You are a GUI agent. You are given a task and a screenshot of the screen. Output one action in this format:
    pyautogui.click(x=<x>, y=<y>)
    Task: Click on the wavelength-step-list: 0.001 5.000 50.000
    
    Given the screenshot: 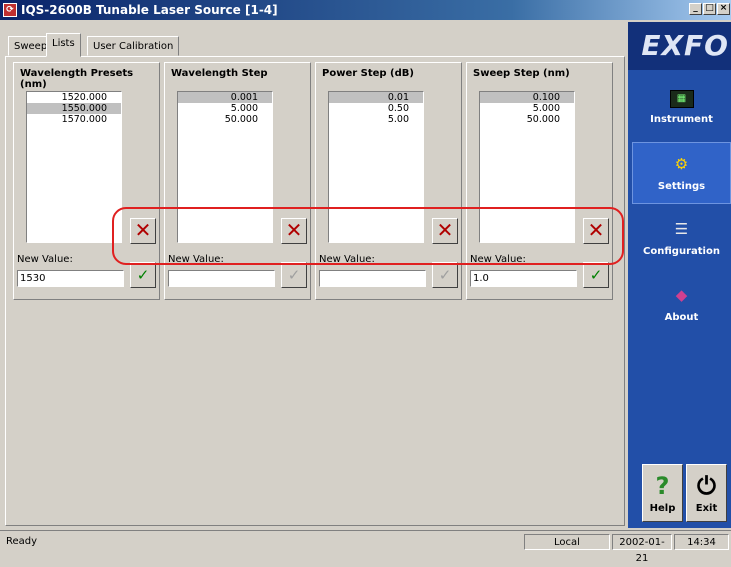 What is the action you would take?
    pyautogui.click(x=225, y=167)
    